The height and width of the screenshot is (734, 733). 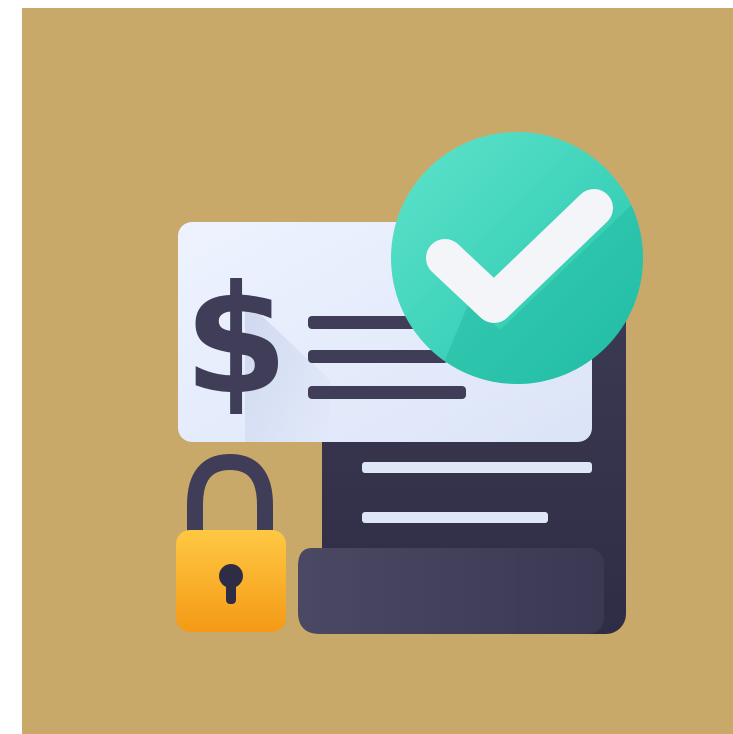 I want to click on padlock-icon, so click(x=231, y=542).